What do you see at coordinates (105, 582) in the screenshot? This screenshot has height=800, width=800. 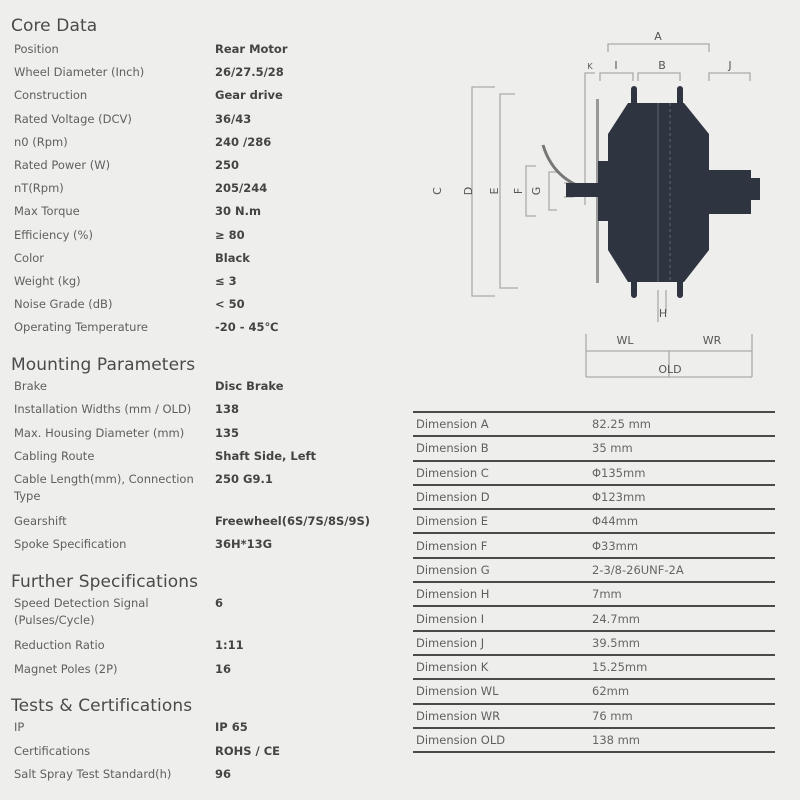 I see `section-title-further-specifications: Further Specifications` at bounding box center [105, 582].